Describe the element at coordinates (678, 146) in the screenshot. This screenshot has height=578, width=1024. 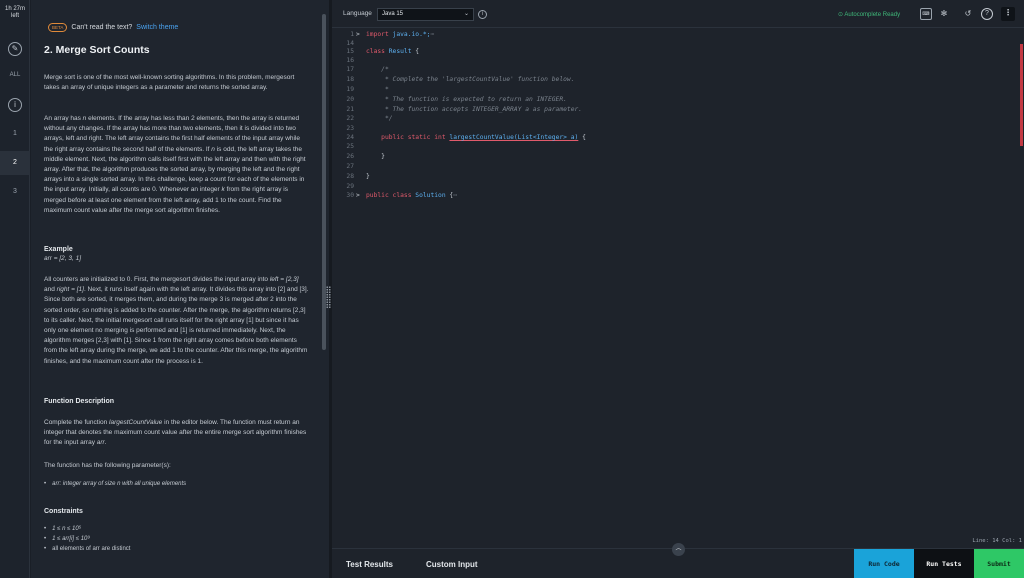
I see `code-line: 25` at that location.